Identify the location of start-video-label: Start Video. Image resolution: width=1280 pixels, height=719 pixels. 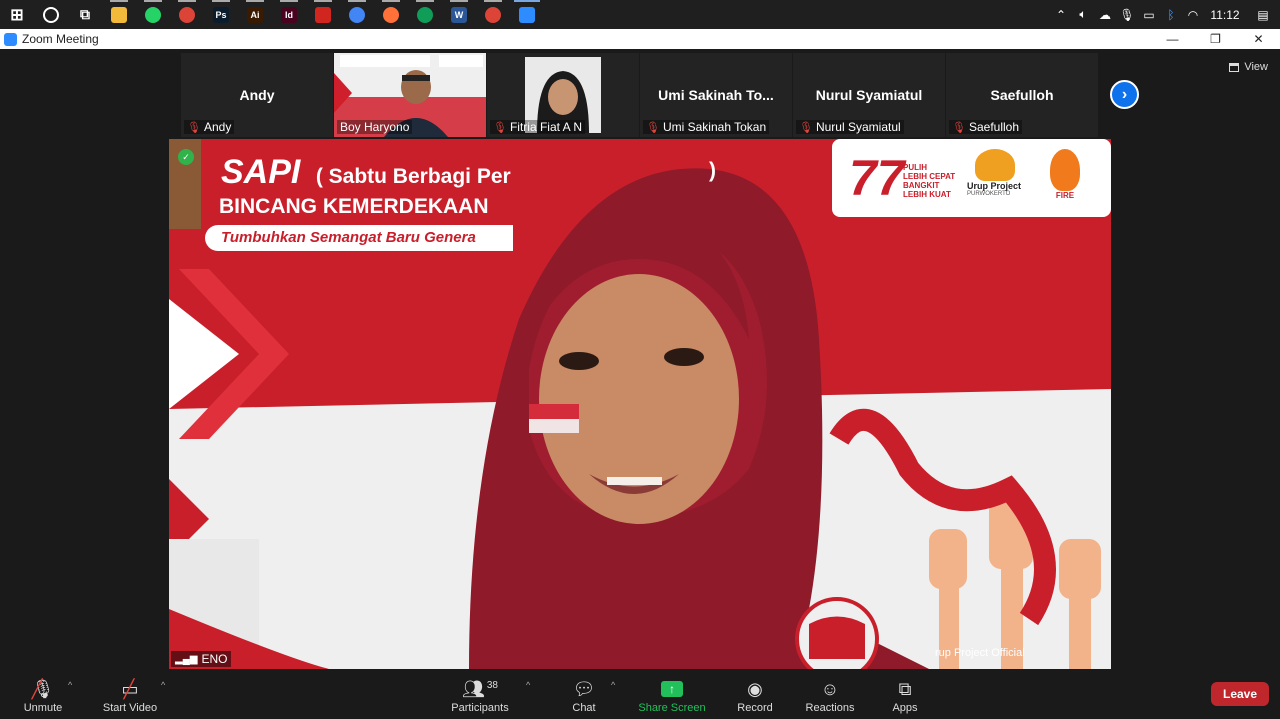
(130, 708).